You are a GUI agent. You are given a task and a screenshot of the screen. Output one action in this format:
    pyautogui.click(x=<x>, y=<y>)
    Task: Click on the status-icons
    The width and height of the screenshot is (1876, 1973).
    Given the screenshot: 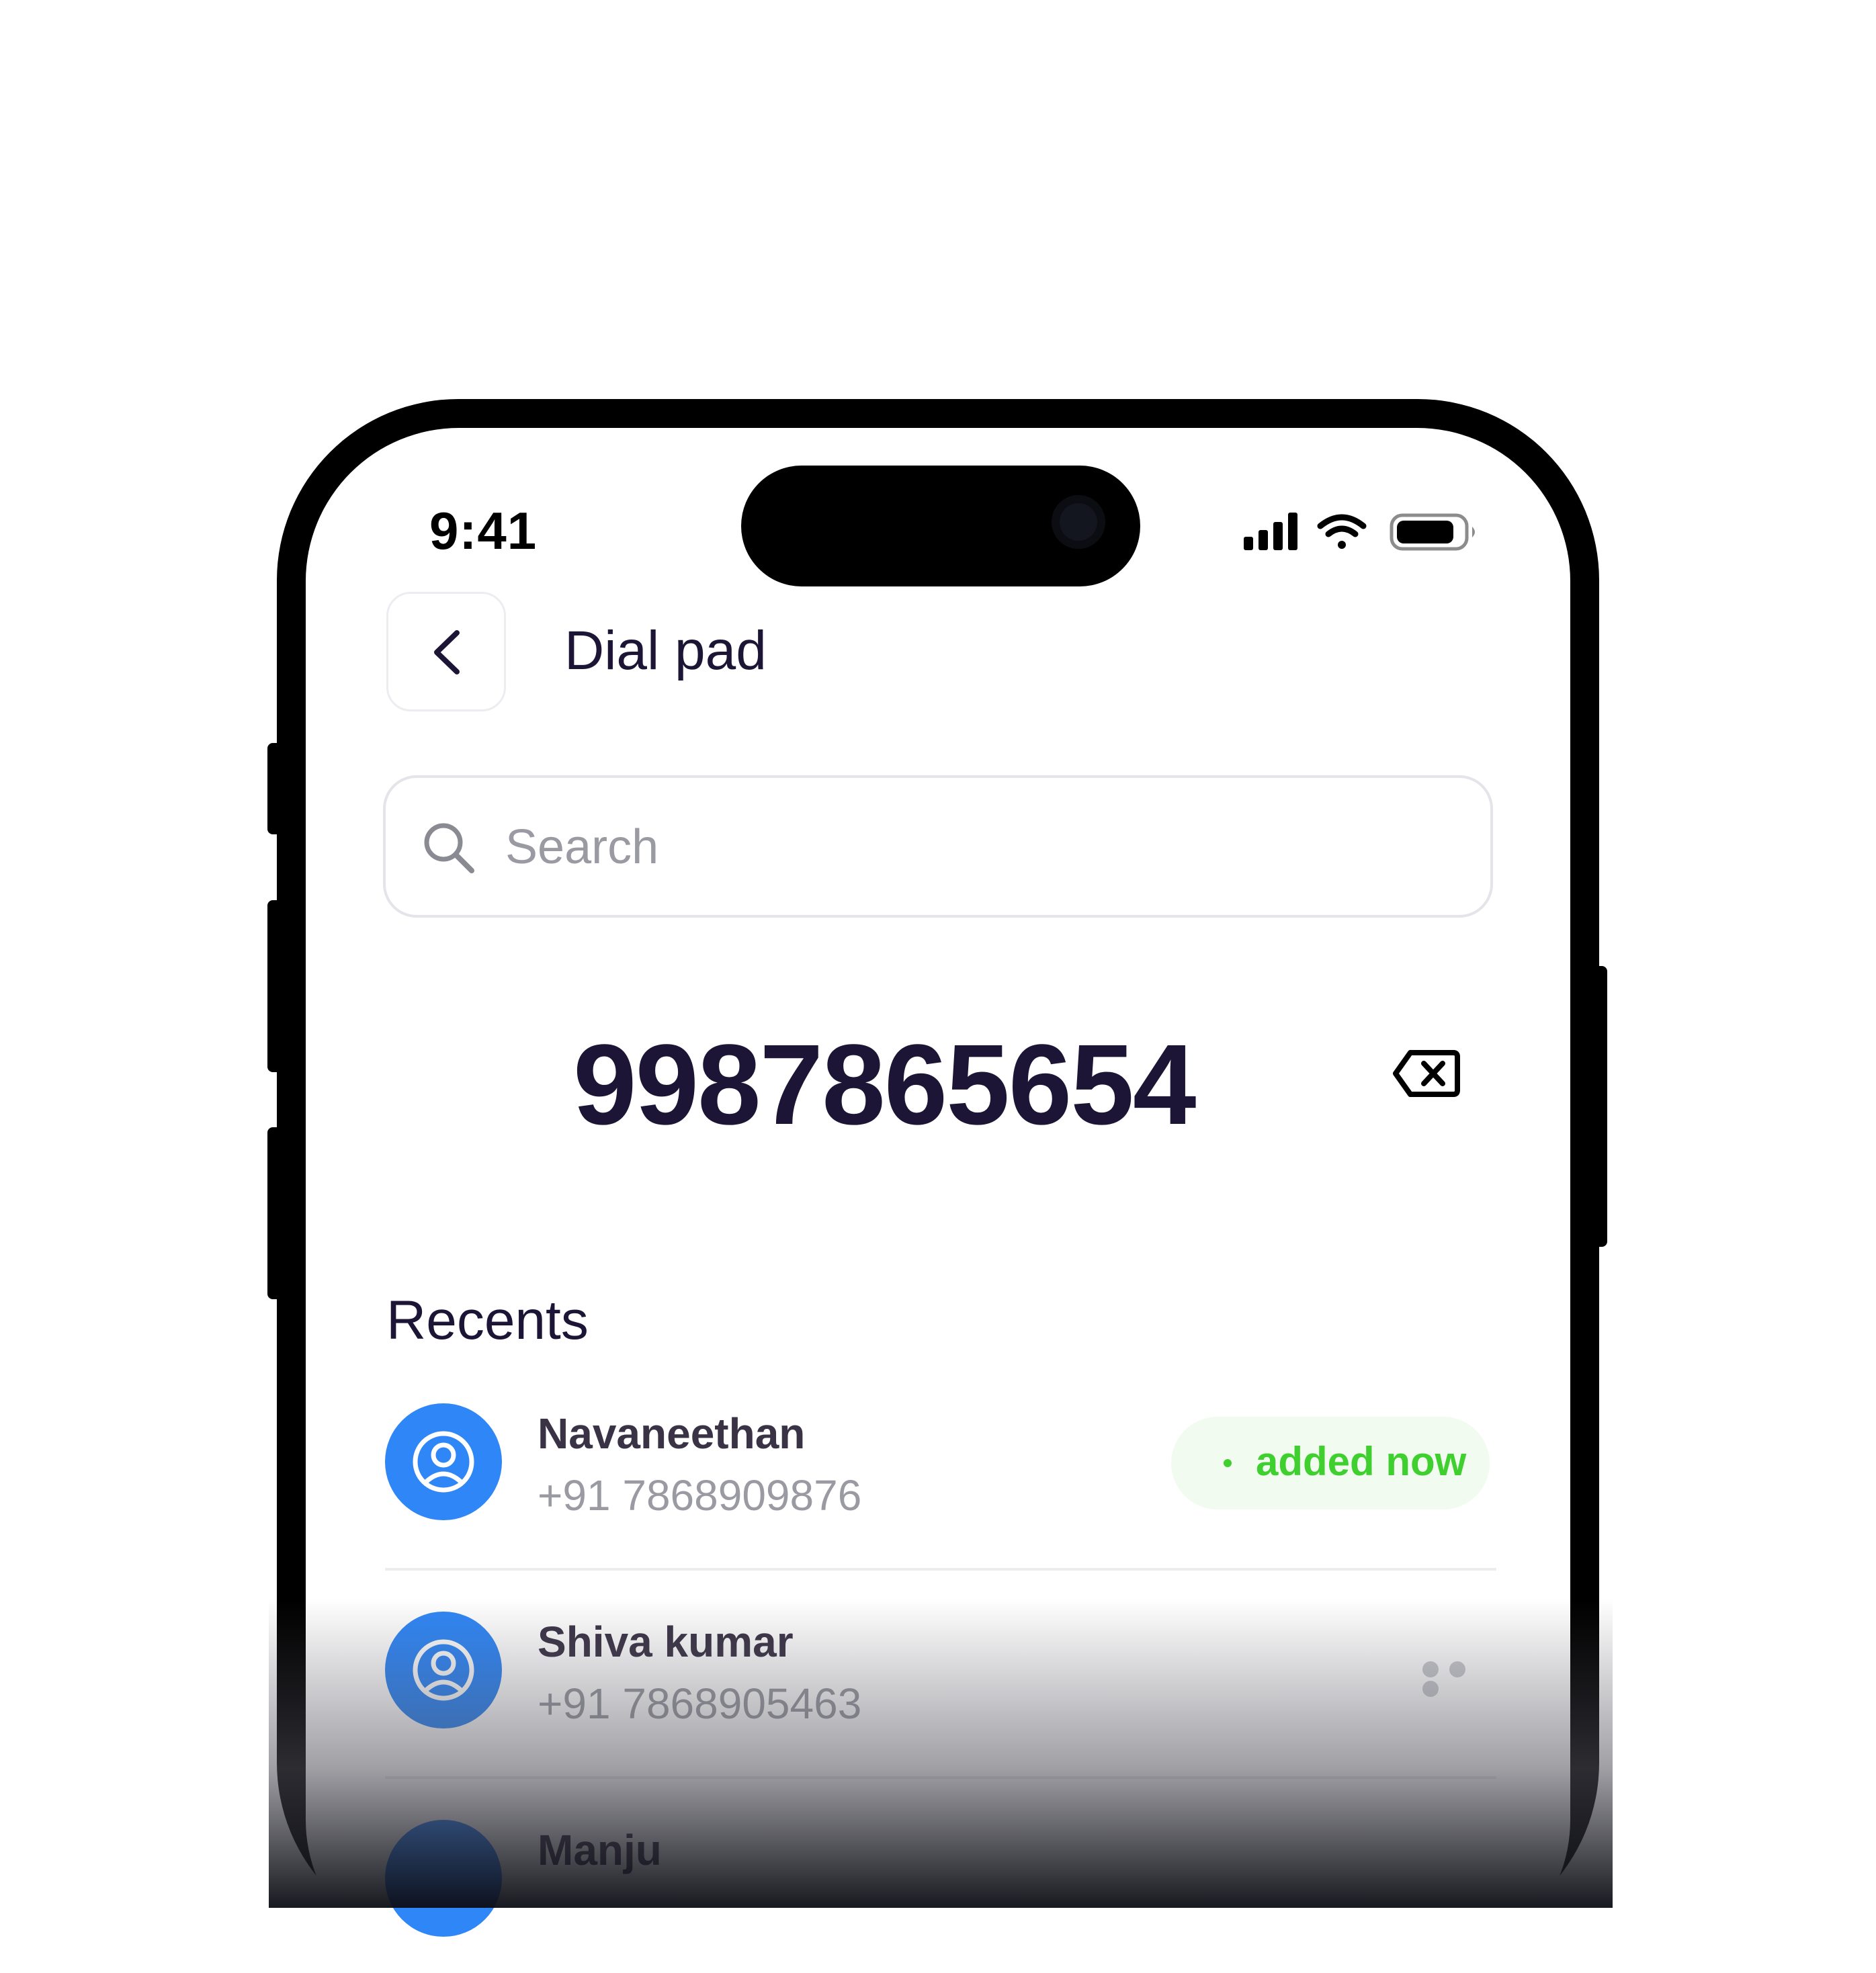 What is the action you would take?
    pyautogui.click(x=1359, y=532)
    